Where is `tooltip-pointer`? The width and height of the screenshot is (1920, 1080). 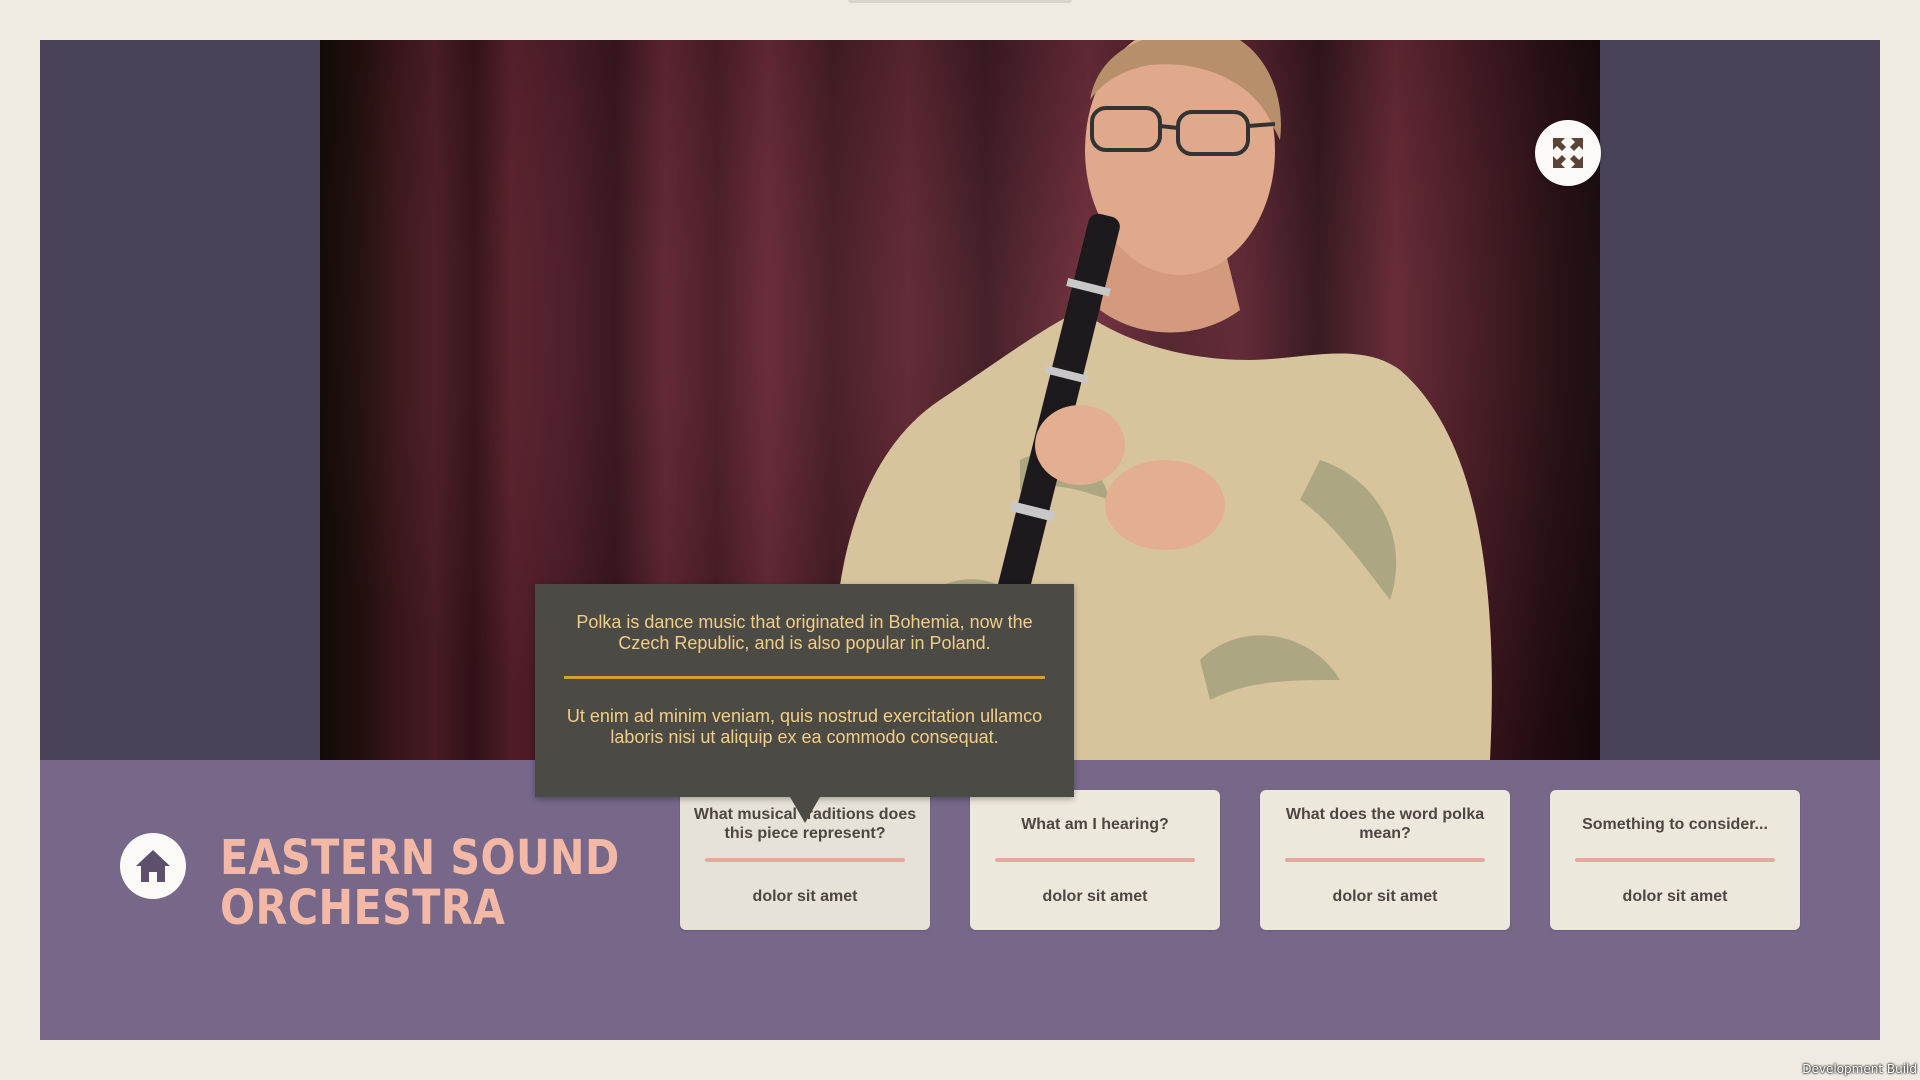 tooltip-pointer is located at coordinates (805, 810).